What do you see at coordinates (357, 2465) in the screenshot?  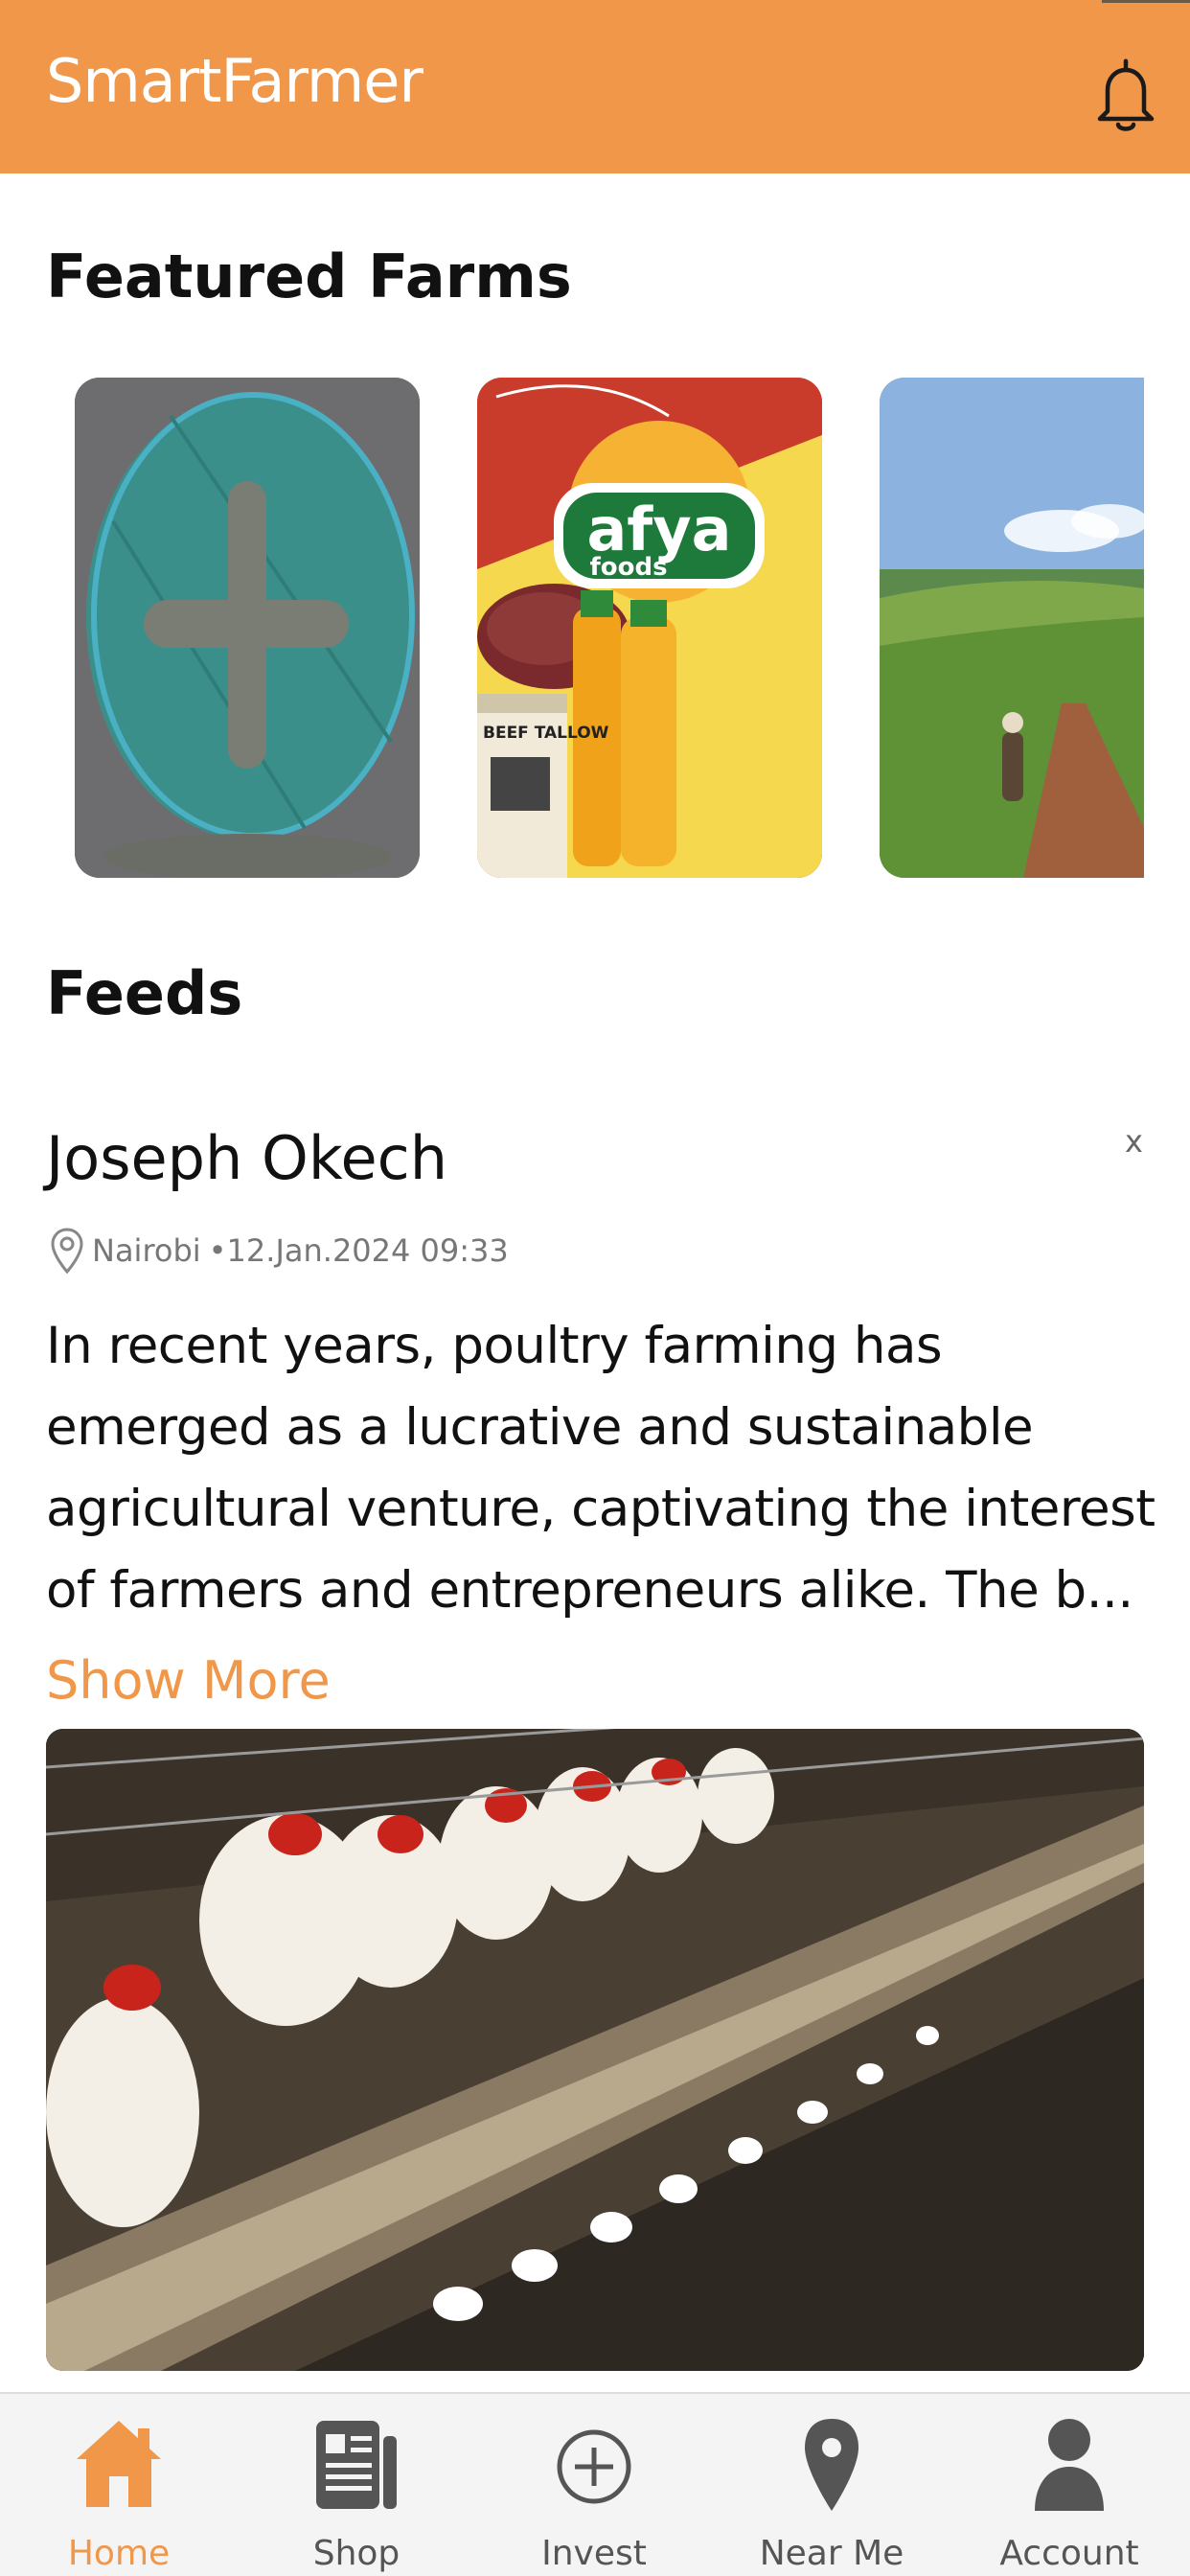 I see `shop-icon` at bounding box center [357, 2465].